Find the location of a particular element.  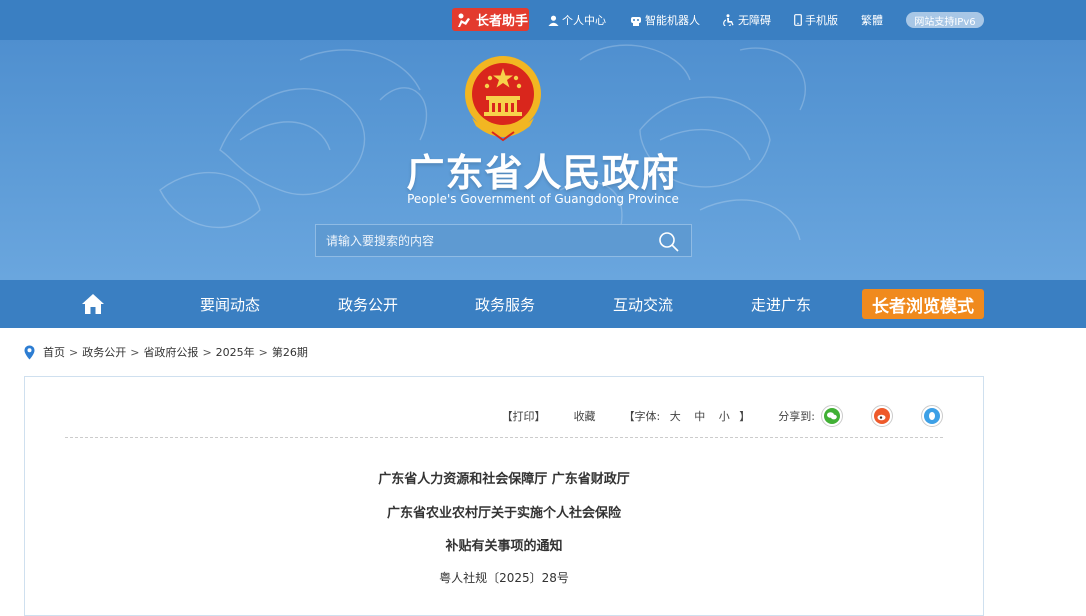

print-button: 【打印】 is located at coordinates (524, 416).